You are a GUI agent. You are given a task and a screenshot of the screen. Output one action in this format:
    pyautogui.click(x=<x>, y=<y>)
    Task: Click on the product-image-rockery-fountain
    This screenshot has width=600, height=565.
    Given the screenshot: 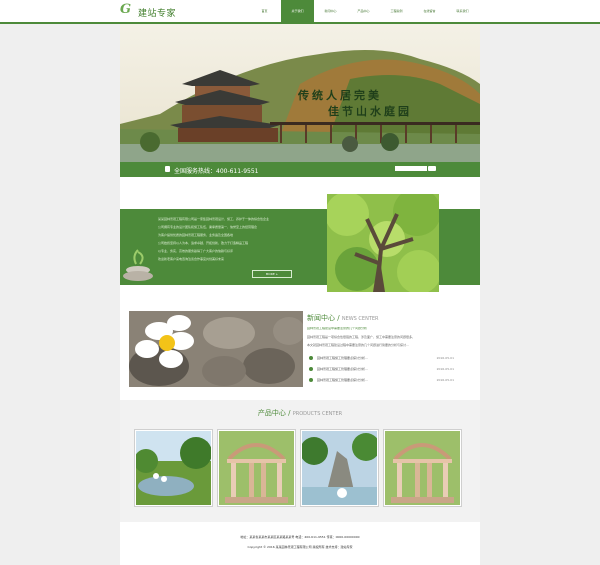 What is the action you would take?
    pyautogui.click(x=339, y=468)
    